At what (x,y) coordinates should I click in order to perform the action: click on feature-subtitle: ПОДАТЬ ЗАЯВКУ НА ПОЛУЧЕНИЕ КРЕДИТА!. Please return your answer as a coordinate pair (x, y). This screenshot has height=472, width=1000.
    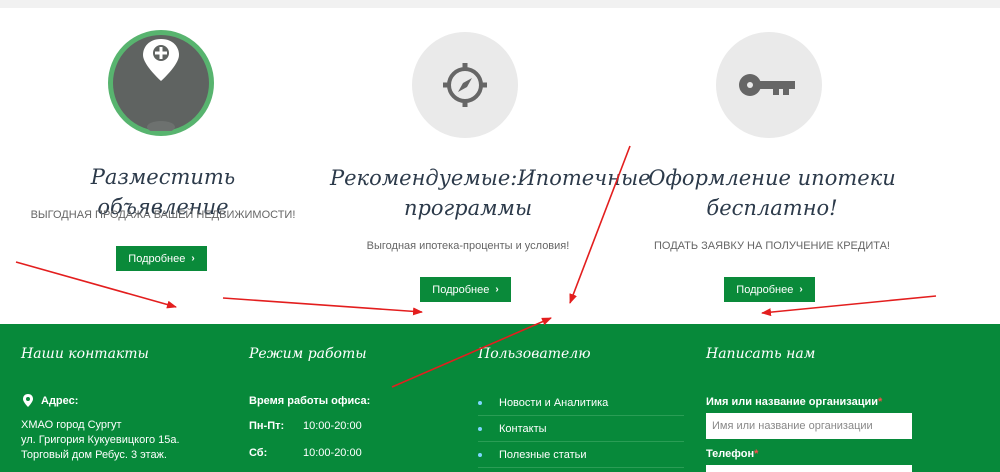
    Looking at the image, I should click on (772, 246).